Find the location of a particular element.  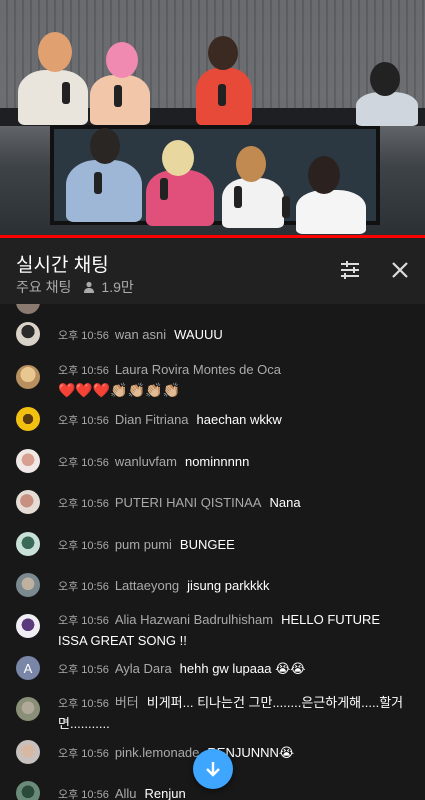

message-text: ❤️❤️❤️👏🏼👏🏼👏🏼👏🏼 is located at coordinates (119, 390).